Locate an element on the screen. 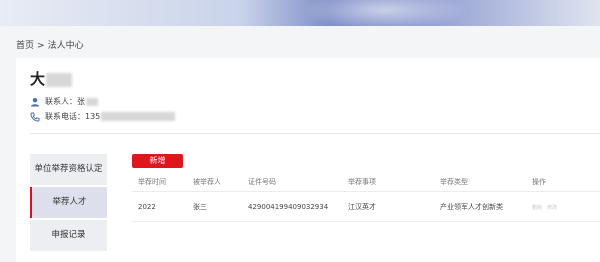  header-banner is located at coordinates (300, 13).